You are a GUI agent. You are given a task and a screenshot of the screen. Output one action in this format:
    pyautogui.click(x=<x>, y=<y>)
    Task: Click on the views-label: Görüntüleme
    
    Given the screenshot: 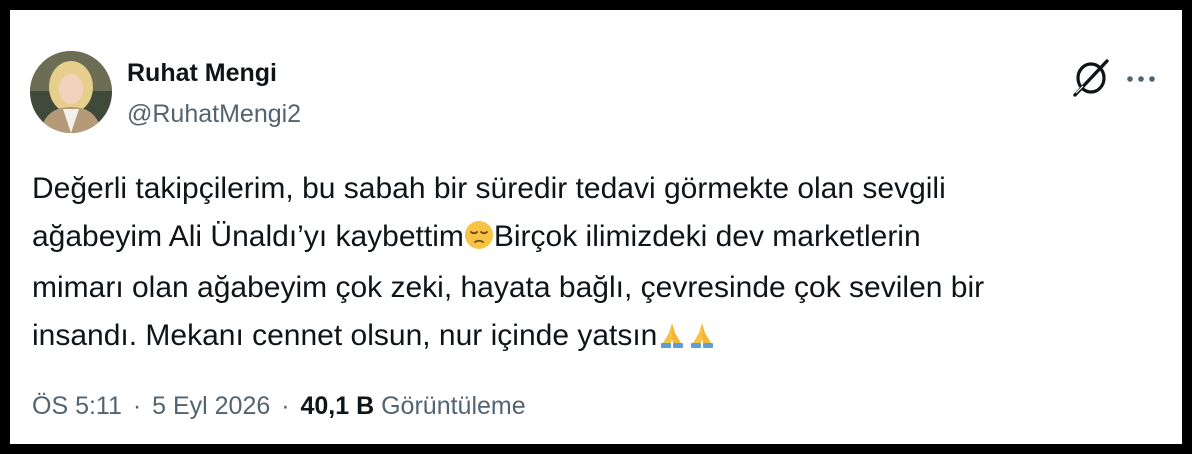 What is the action you would take?
    pyautogui.click(x=453, y=406)
    